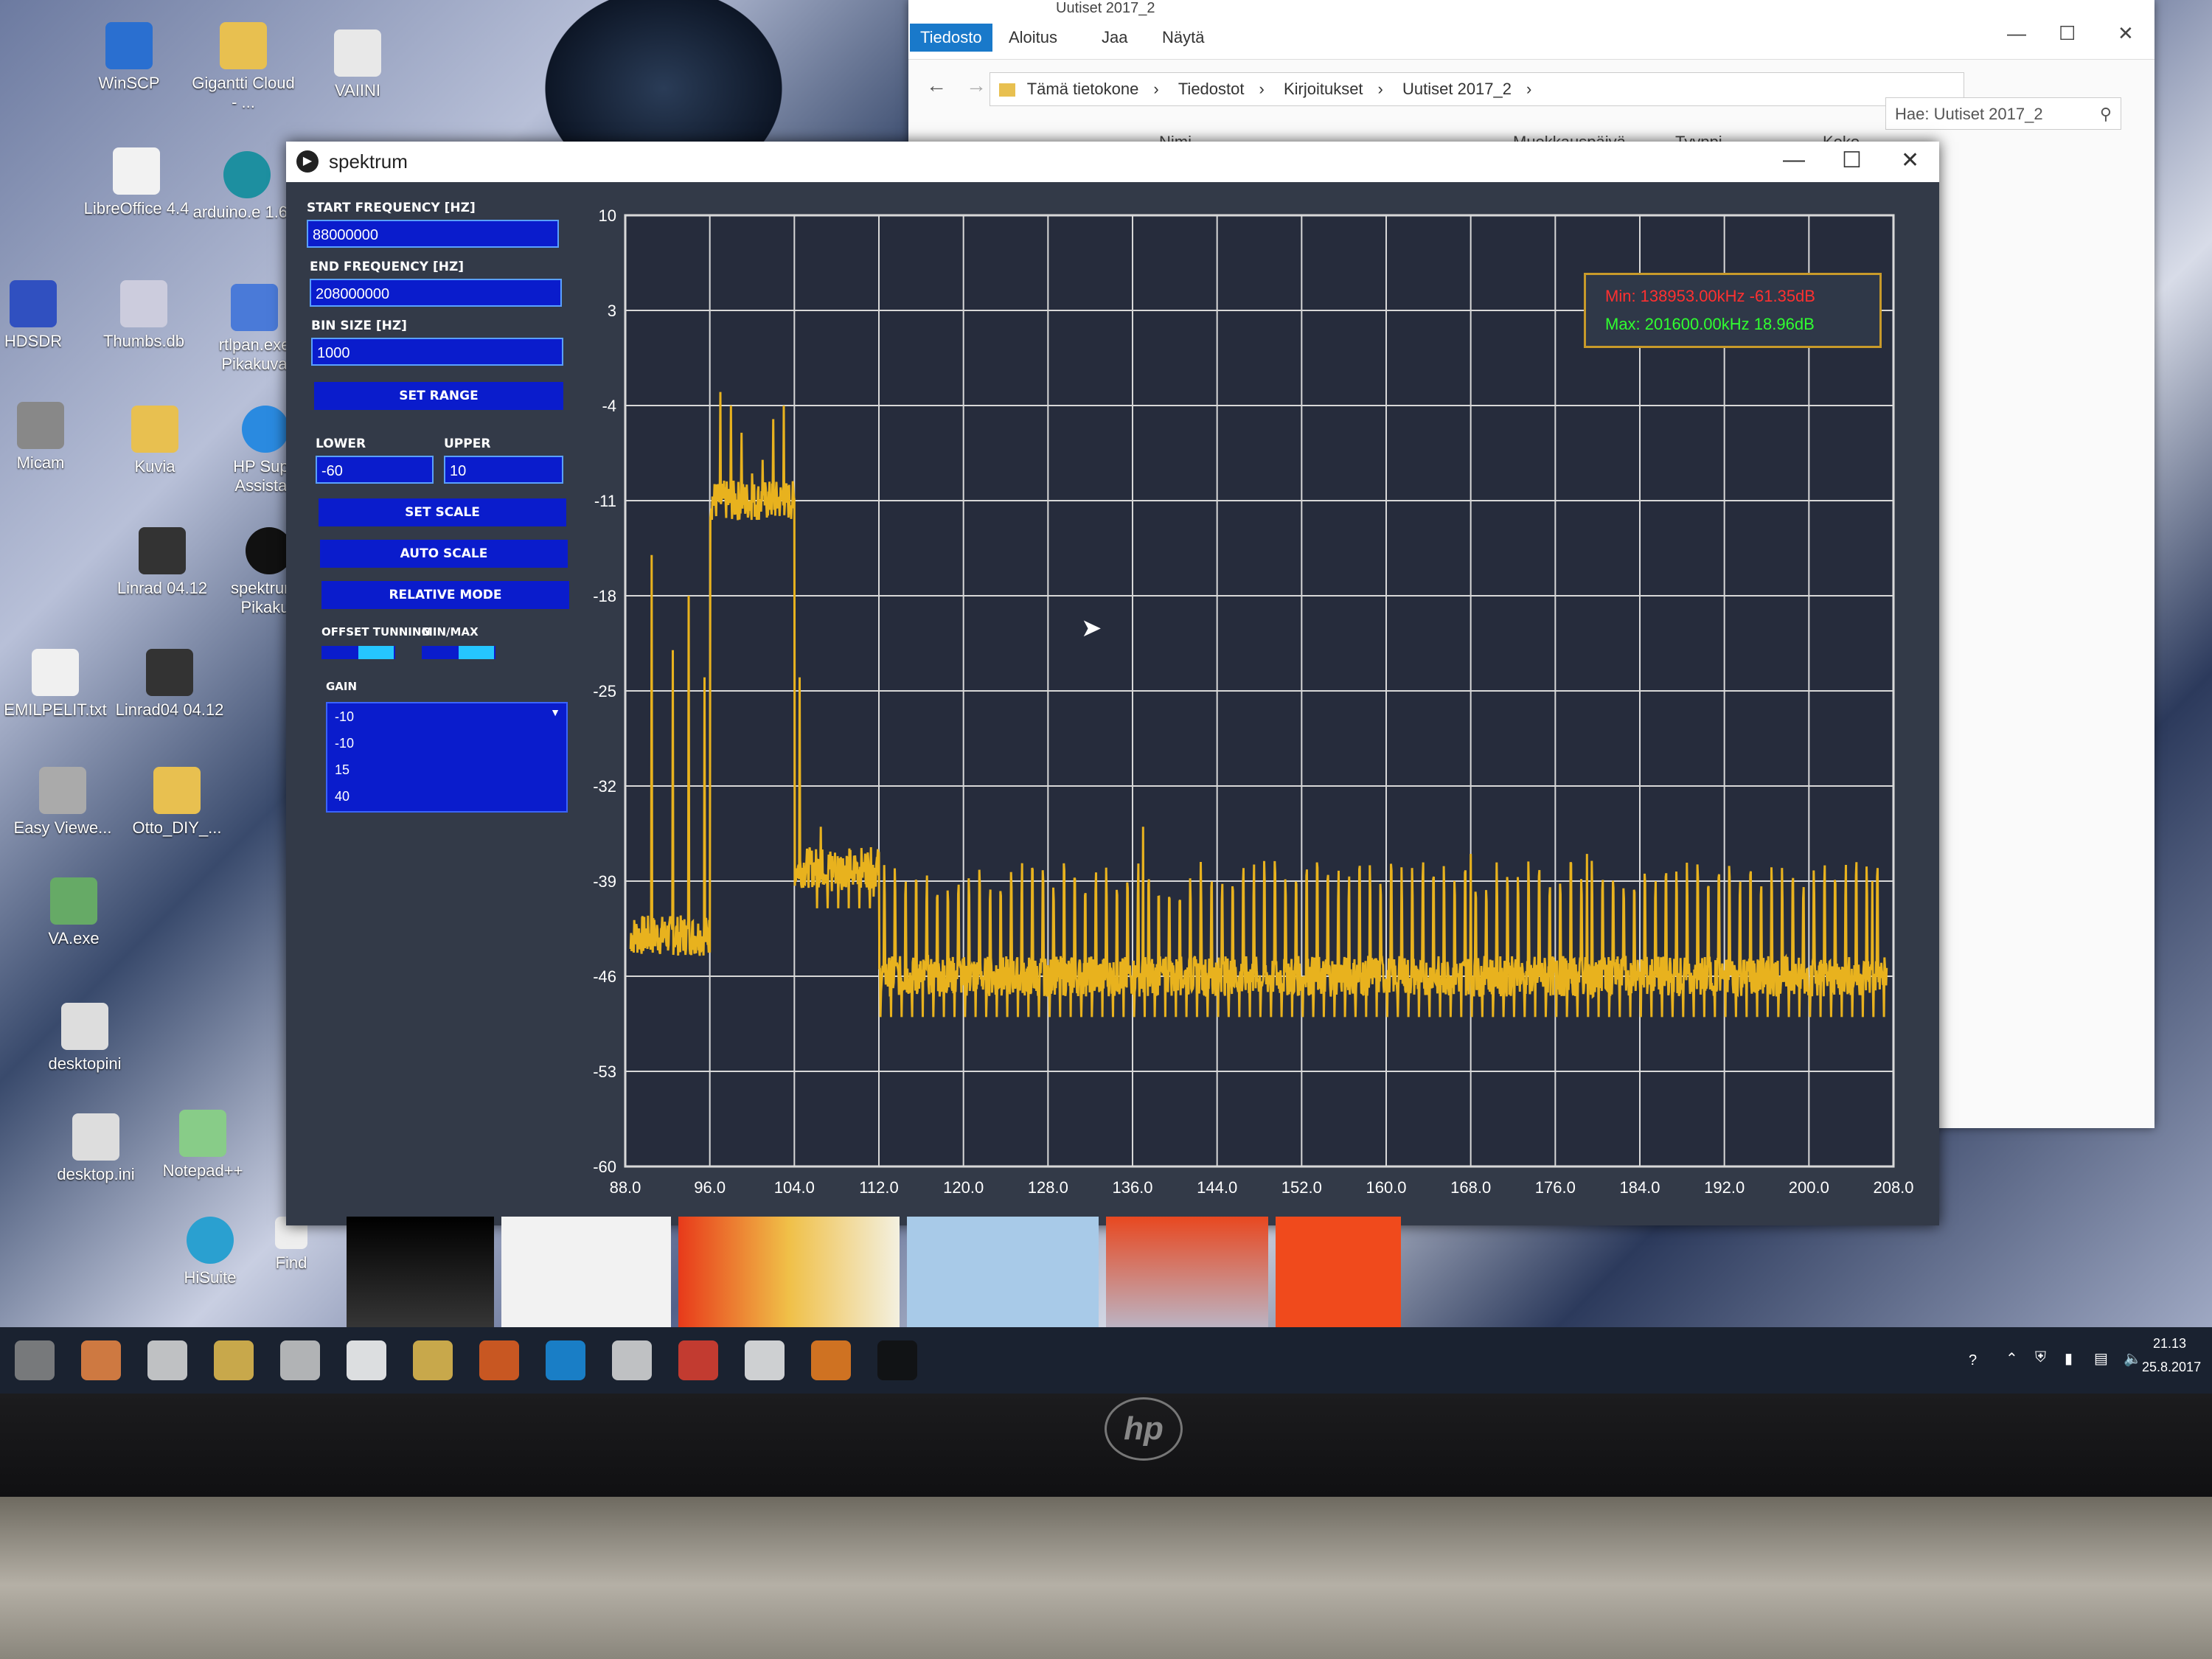  Describe the element at coordinates (155, 441) in the screenshot. I see `desktop-icon-kuvia: Kuvia` at that location.